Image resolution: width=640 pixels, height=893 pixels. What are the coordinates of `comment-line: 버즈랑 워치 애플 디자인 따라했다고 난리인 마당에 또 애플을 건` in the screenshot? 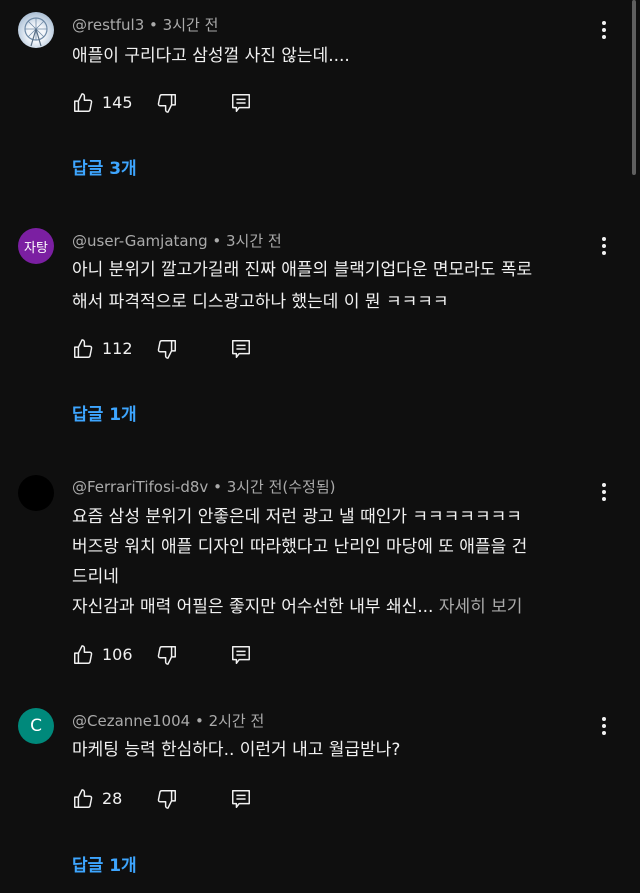 It's located at (300, 547).